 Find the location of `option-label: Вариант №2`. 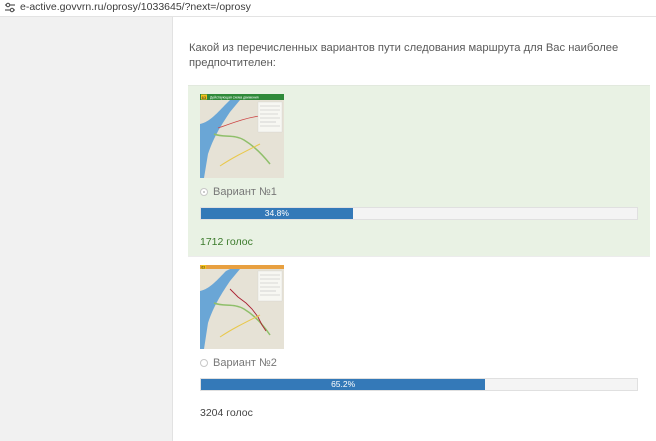

option-label: Вариант №2 is located at coordinates (245, 363).